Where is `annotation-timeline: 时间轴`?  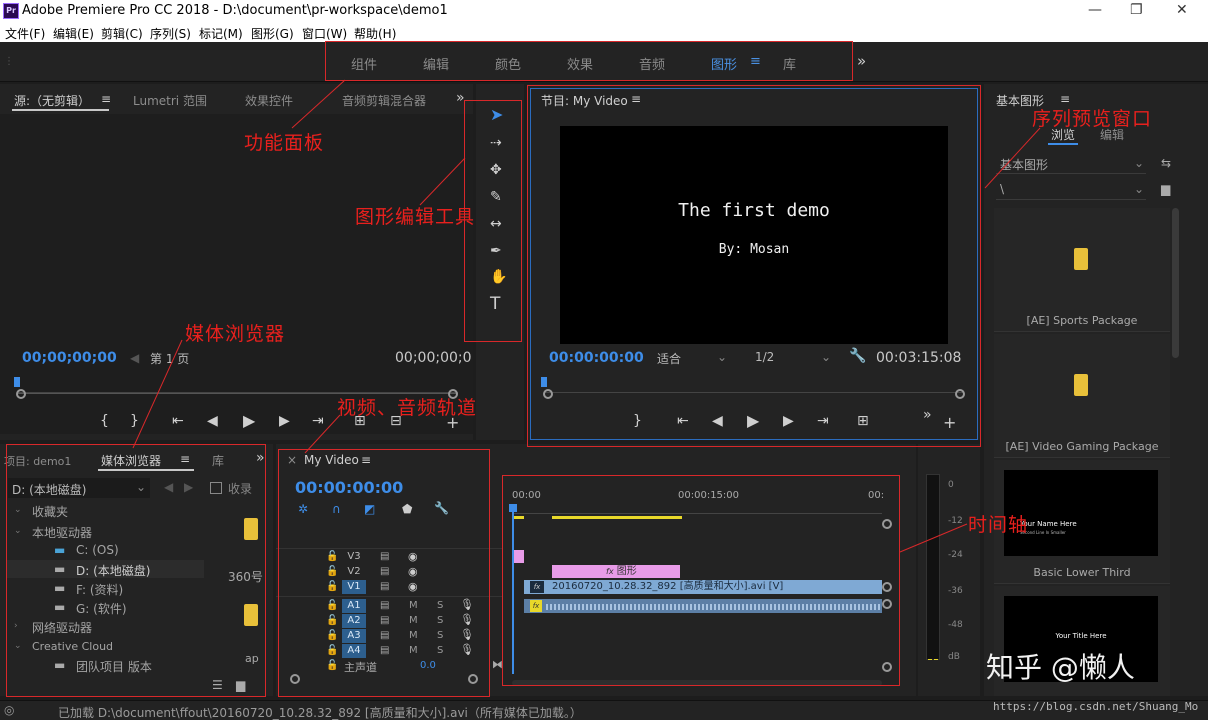
annotation-timeline: 时间轴 is located at coordinates (998, 525).